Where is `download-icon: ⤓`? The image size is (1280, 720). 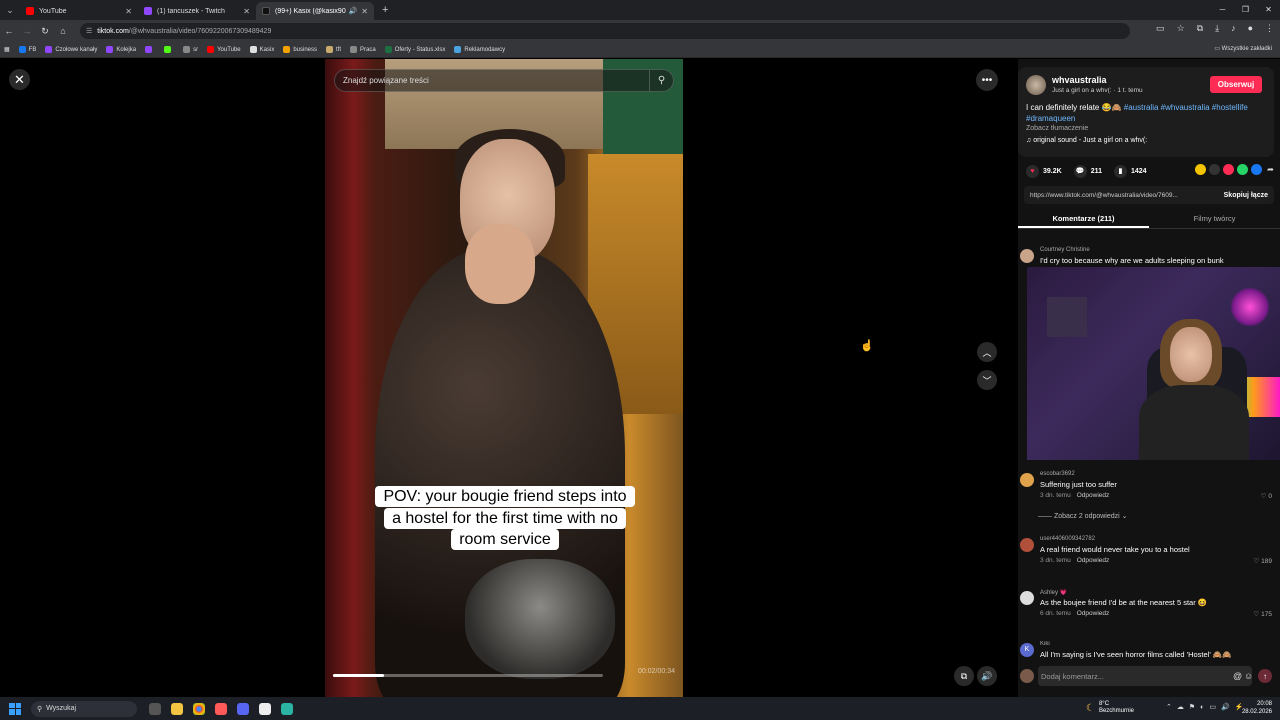 download-icon: ⤓ is located at coordinates (1217, 28).